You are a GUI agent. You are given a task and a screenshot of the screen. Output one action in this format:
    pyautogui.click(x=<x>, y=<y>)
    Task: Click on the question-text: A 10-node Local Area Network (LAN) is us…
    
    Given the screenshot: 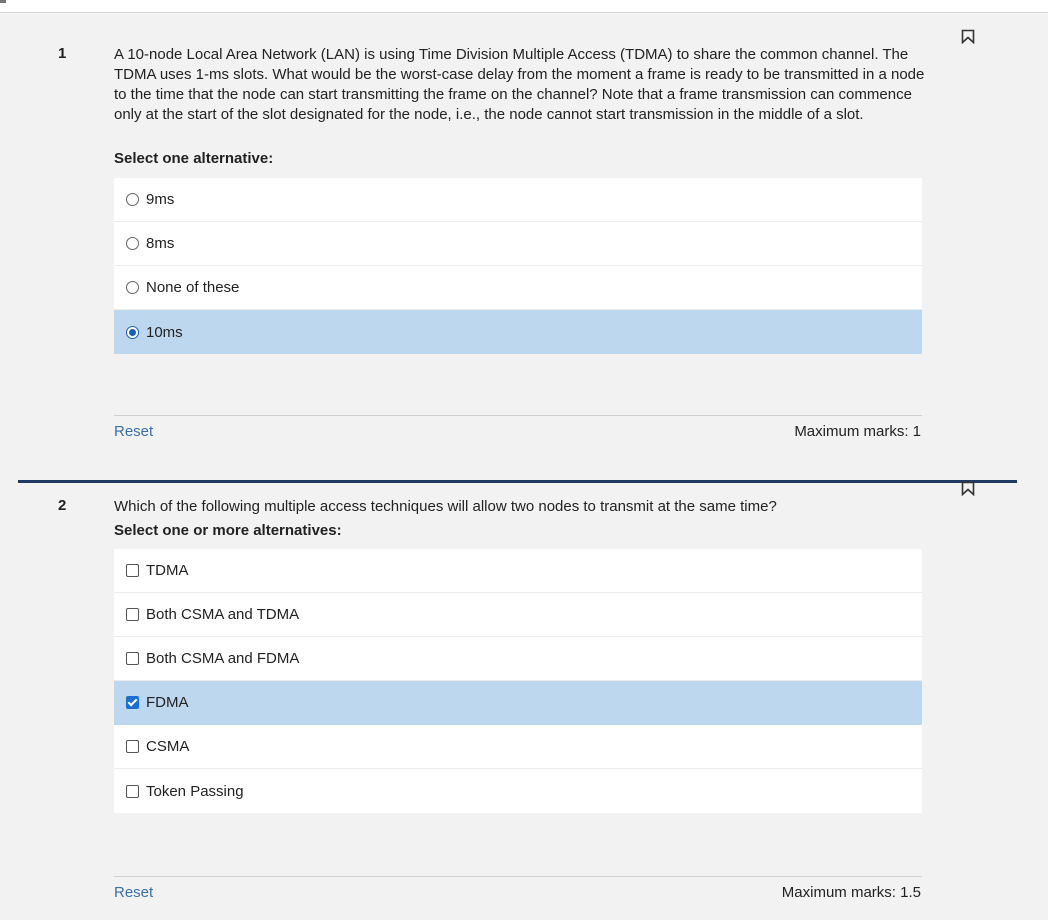 What is the action you would take?
    pyautogui.click(x=519, y=84)
    